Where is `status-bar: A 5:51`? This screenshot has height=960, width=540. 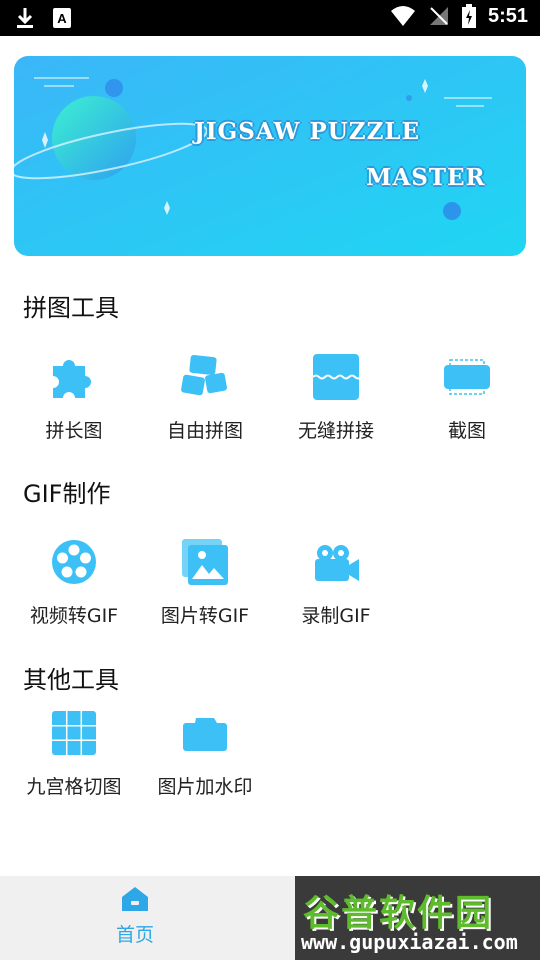
status-bar: A 5:51 is located at coordinates (270, 18).